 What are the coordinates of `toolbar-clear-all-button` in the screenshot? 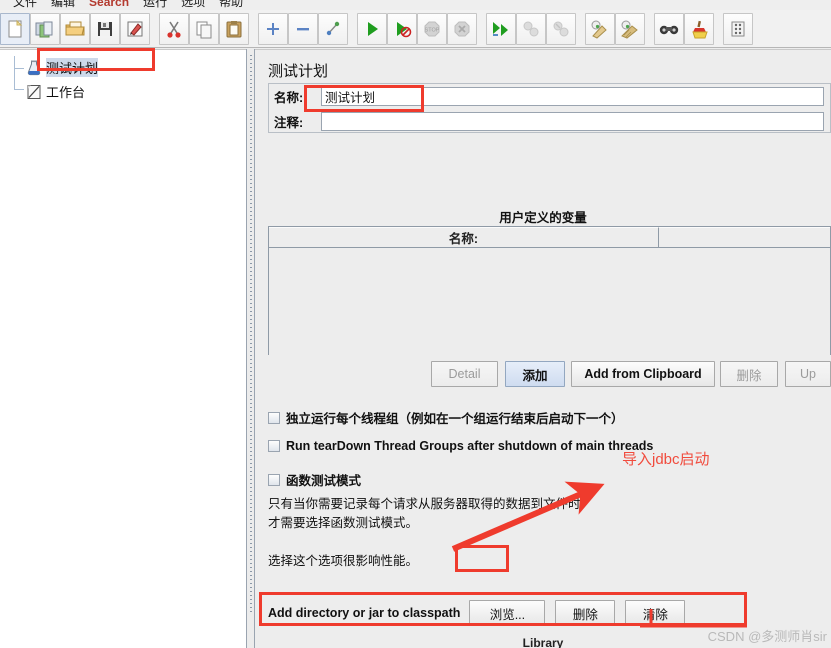 It's located at (630, 28).